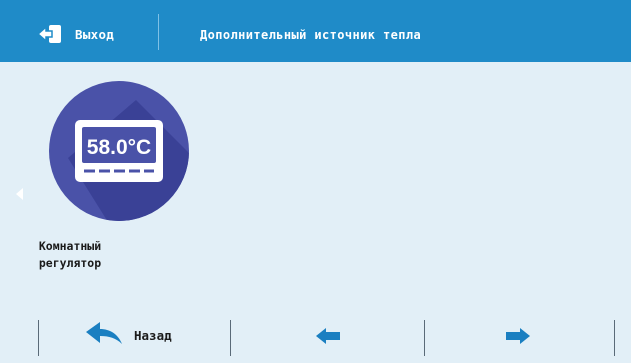  Describe the element at coordinates (70, 263) in the screenshot. I see `tile-label-line2: регулятор` at that location.